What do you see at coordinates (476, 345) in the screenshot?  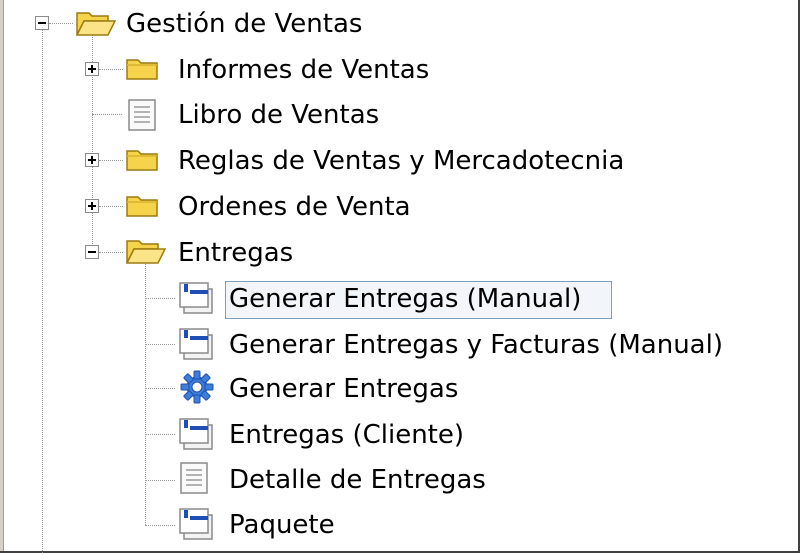 I see `tree-node-generar-entregas-y-facturas: Generar Entregas y Facturas (Manual)` at bounding box center [476, 345].